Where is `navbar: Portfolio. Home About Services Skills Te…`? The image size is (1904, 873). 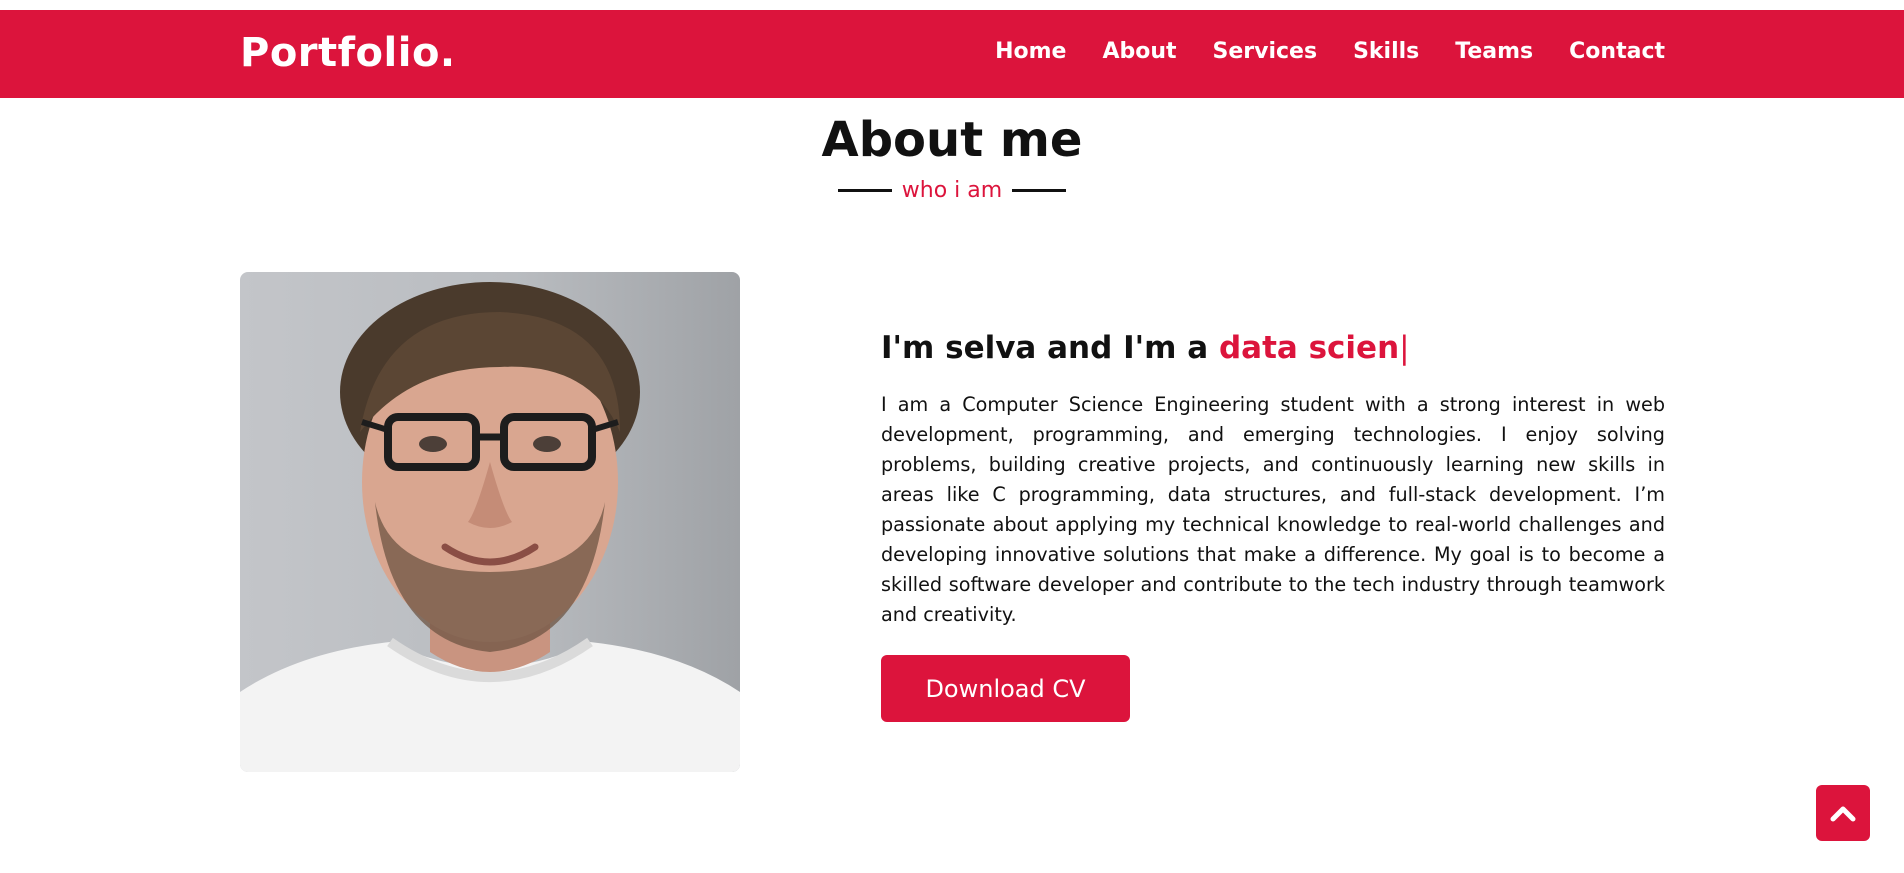
navbar: Portfolio. Home About Services Skills Te… is located at coordinates (952, 54).